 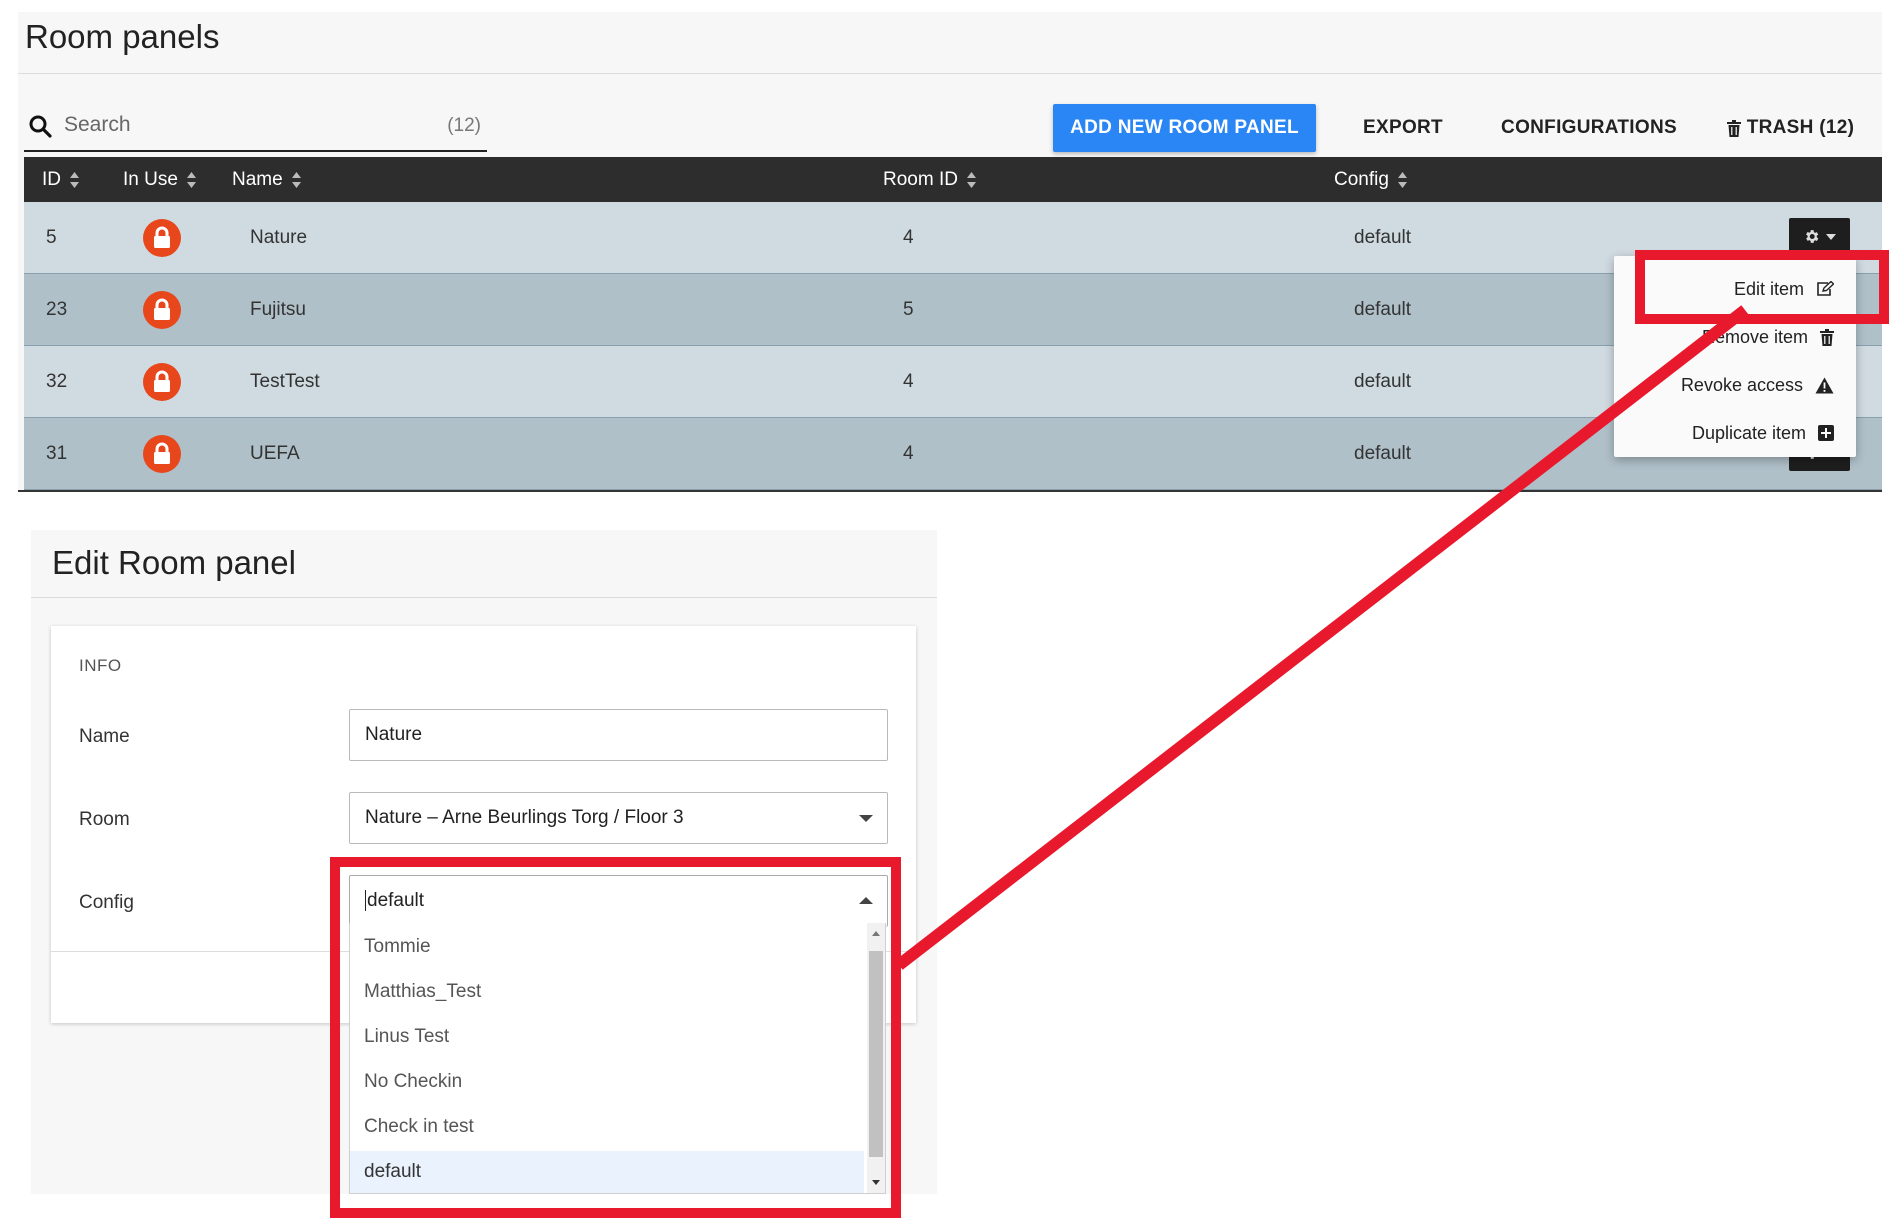 I want to click on cell-name: UEFA, so click(x=275, y=453).